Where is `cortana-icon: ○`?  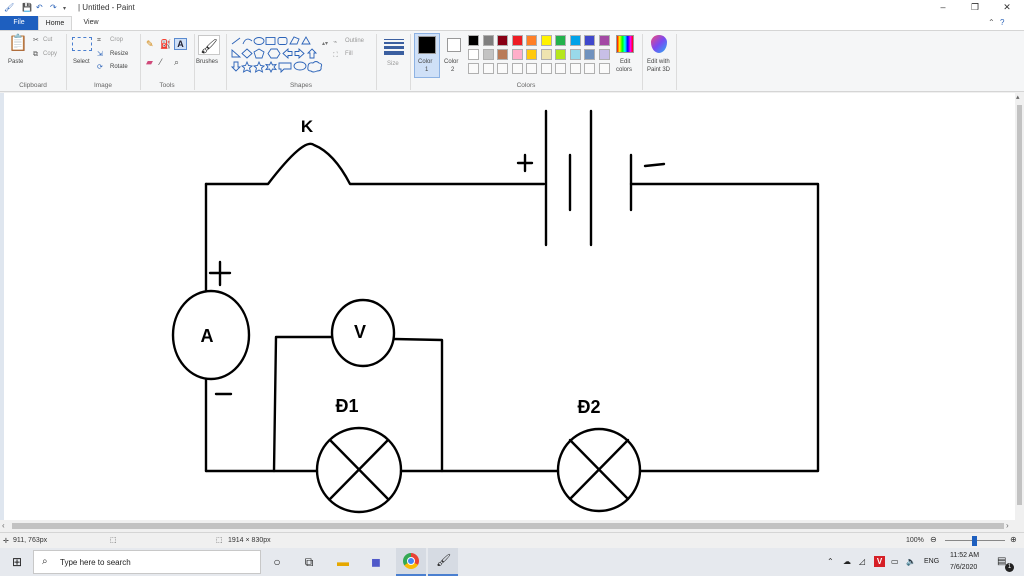 cortana-icon: ○ is located at coordinates (277, 562).